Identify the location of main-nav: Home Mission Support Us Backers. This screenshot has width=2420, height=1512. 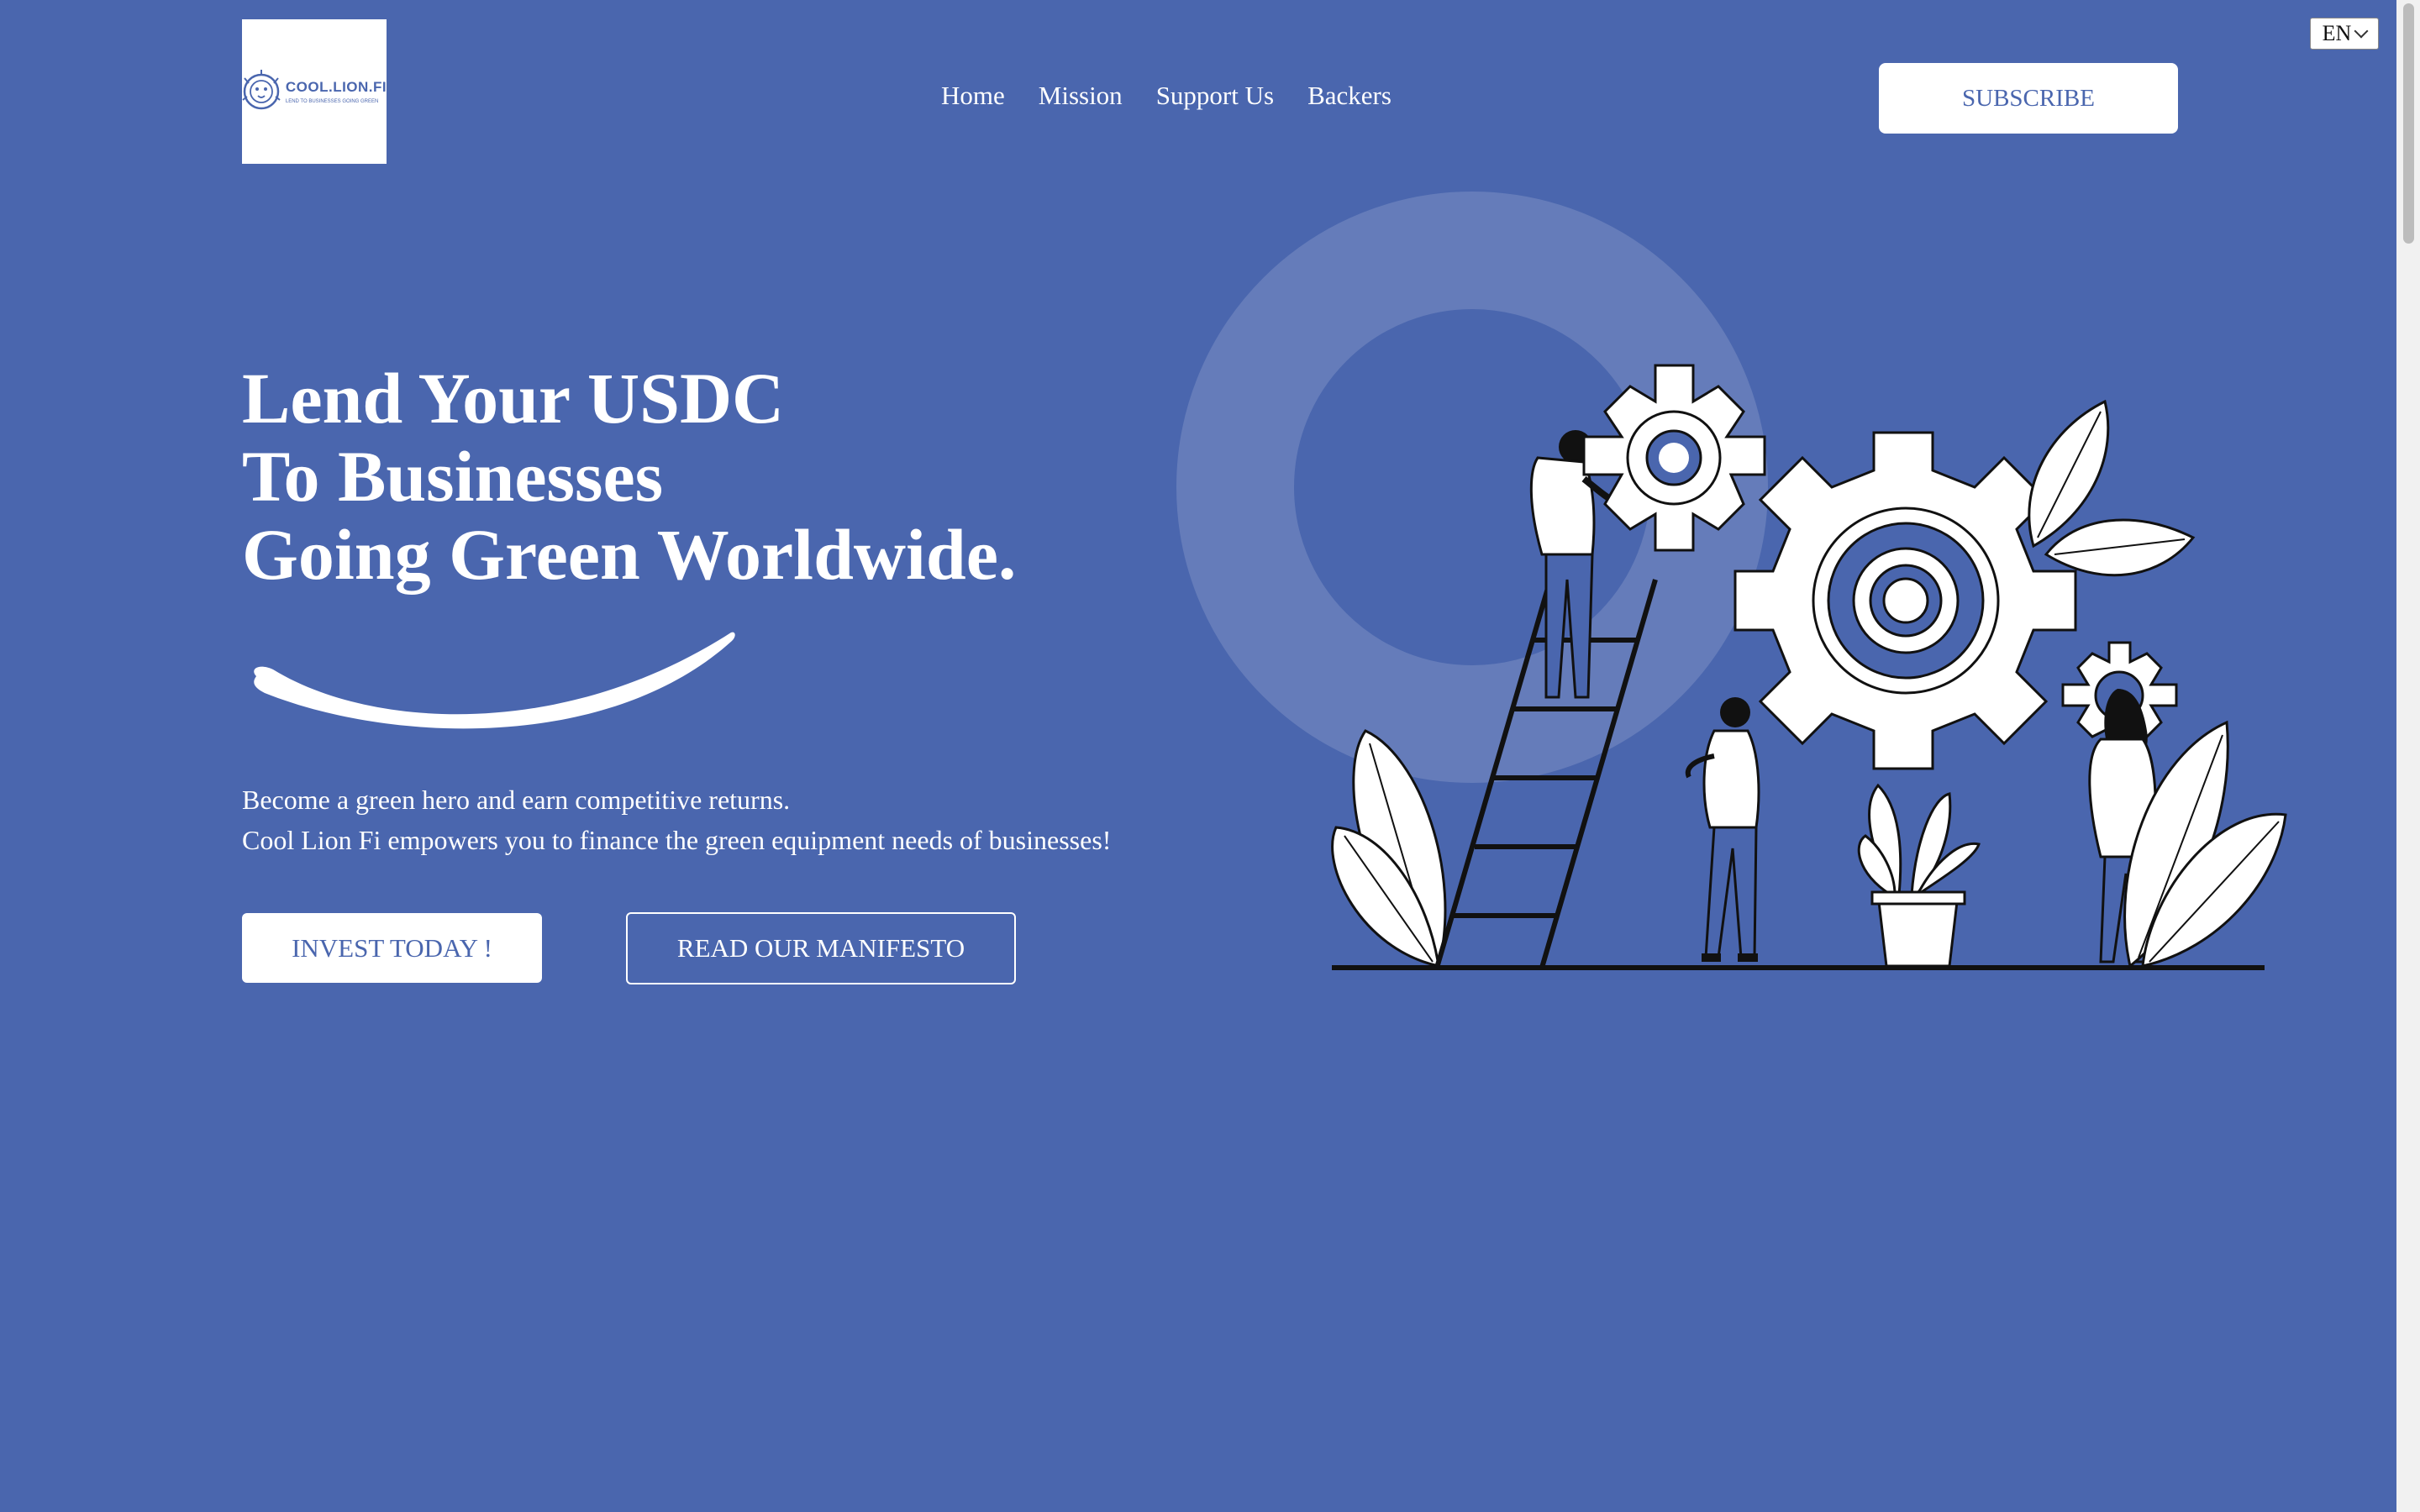
(1166, 96).